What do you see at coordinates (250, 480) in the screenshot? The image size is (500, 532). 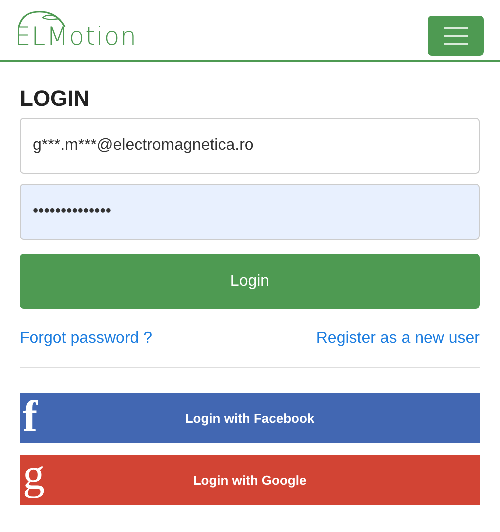 I see `google-login-button: g Login with Google` at bounding box center [250, 480].